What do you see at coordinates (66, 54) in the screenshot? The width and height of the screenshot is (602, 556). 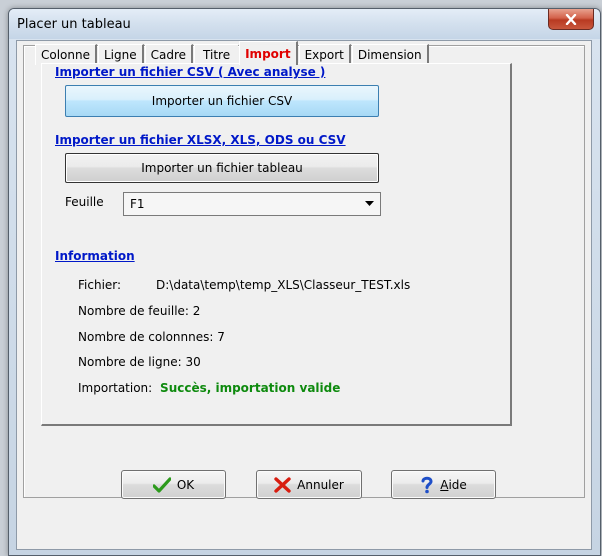 I see `tab-colonne: Colonne` at bounding box center [66, 54].